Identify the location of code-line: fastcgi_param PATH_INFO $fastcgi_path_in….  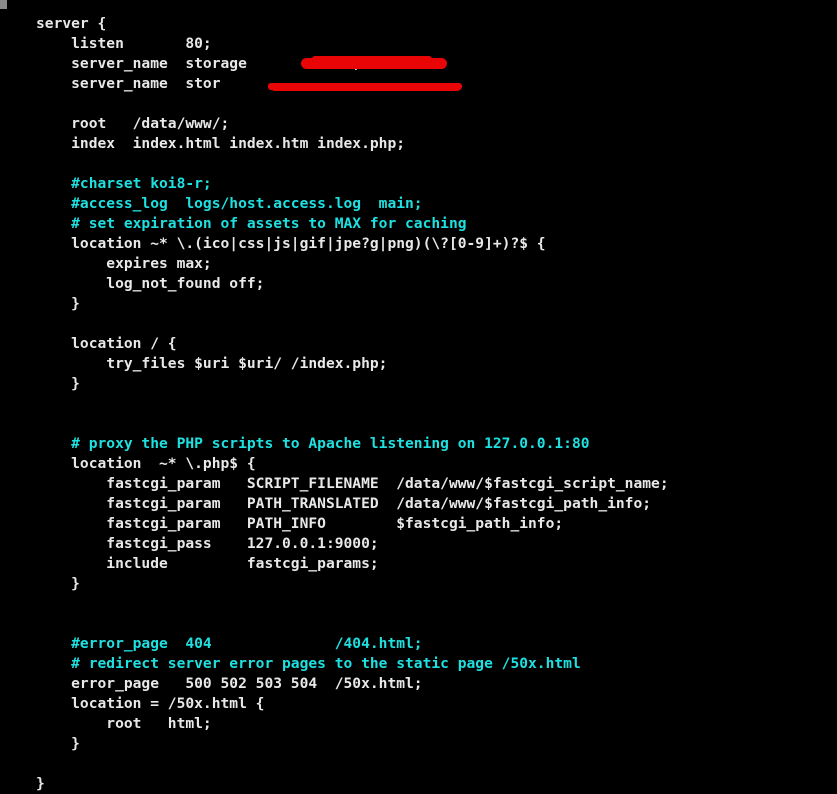
(300, 523).